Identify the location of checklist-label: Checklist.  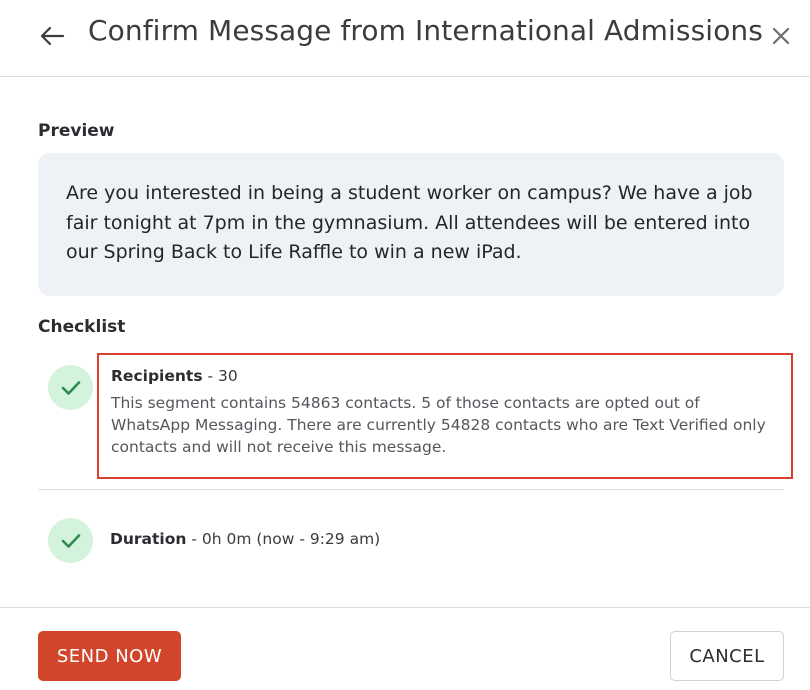
(82, 327).